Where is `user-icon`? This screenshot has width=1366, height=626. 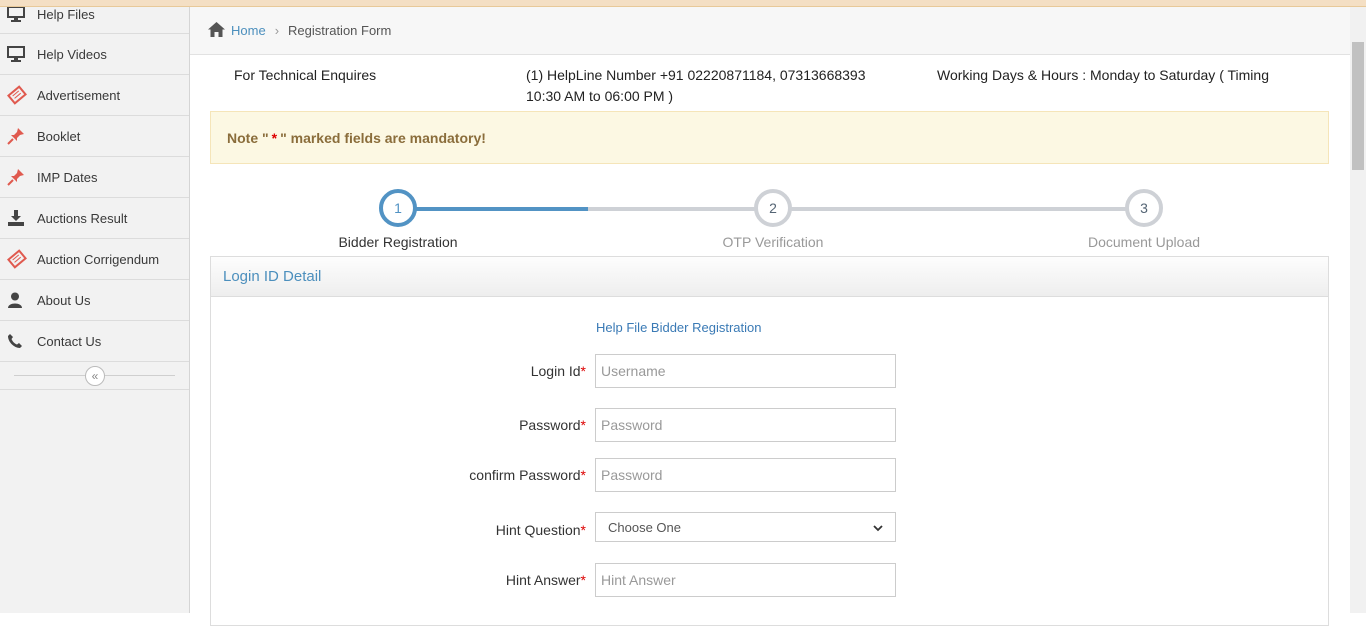 user-icon is located at coordinates (22, 300).